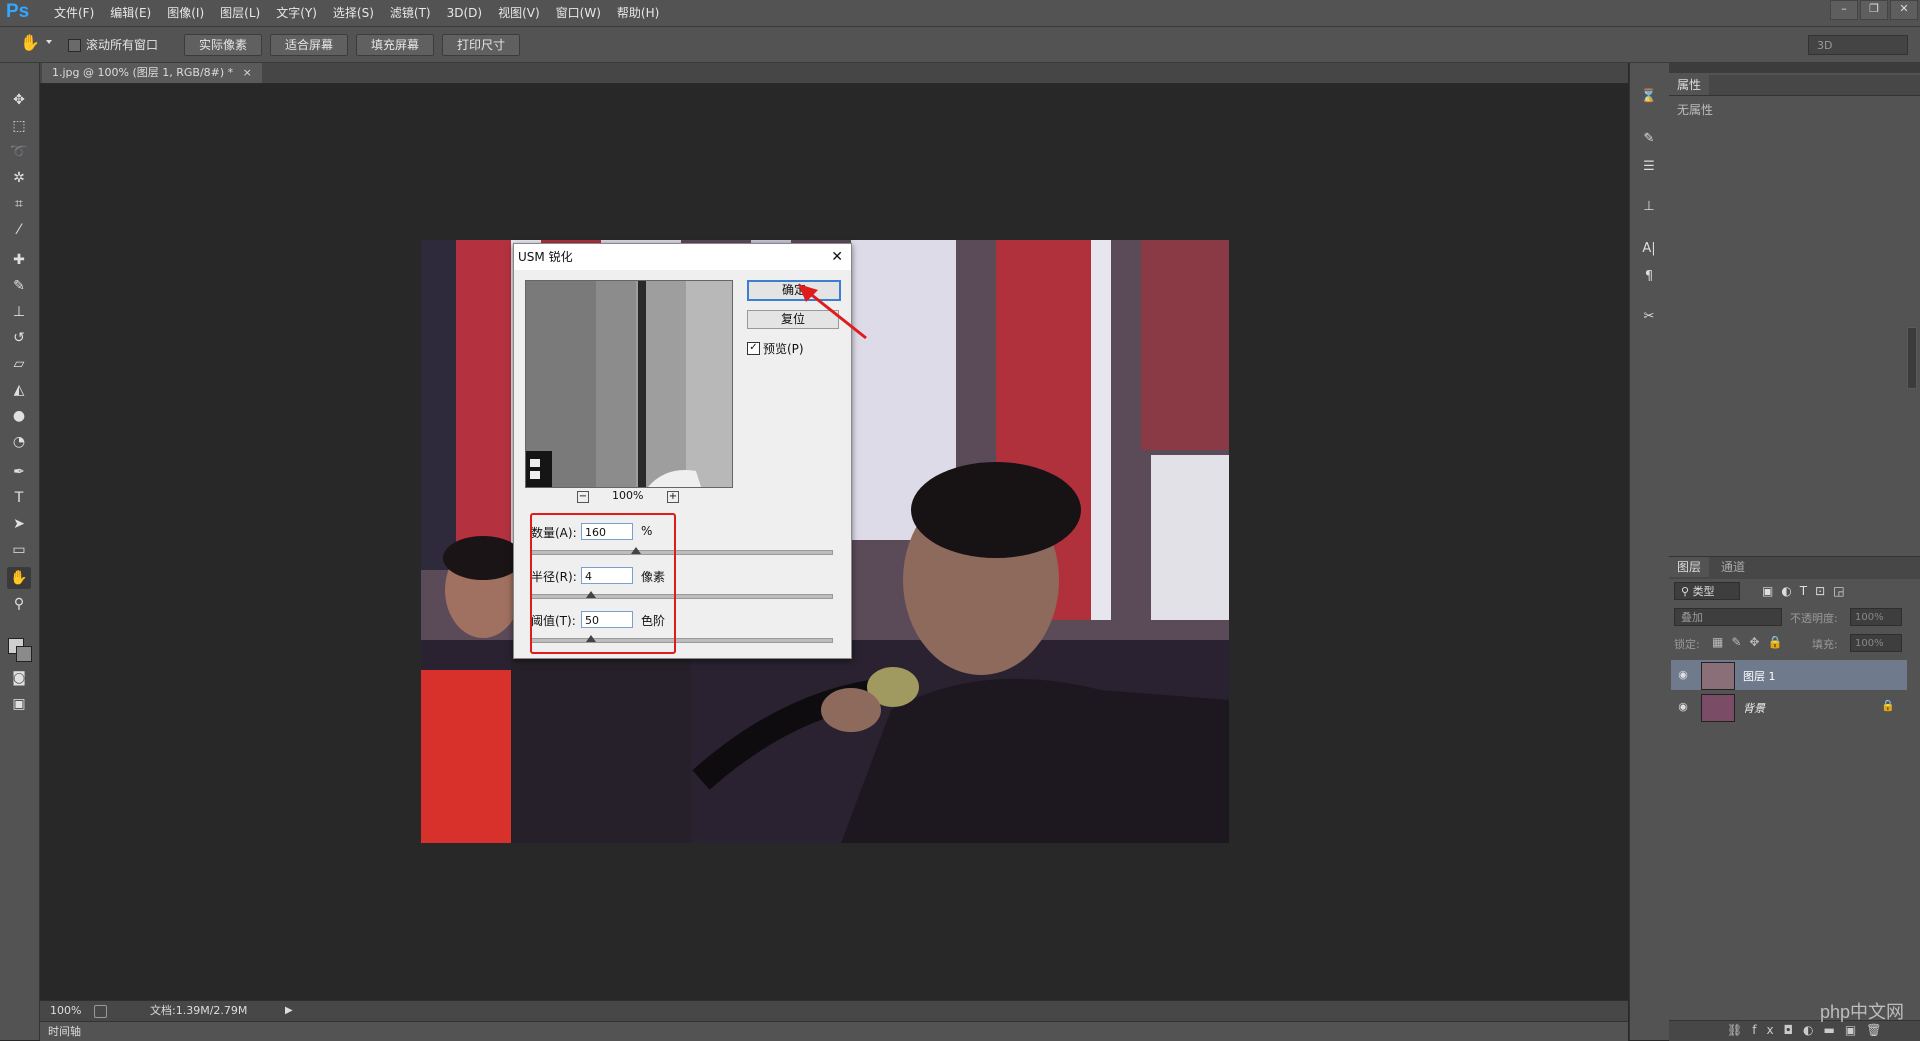 The height and width of the screenshot is (1041, 1920). Describe the element at coordinates (19, 126) in the screenshot. I see `marquee-tool-icon: ⬚` at that location.